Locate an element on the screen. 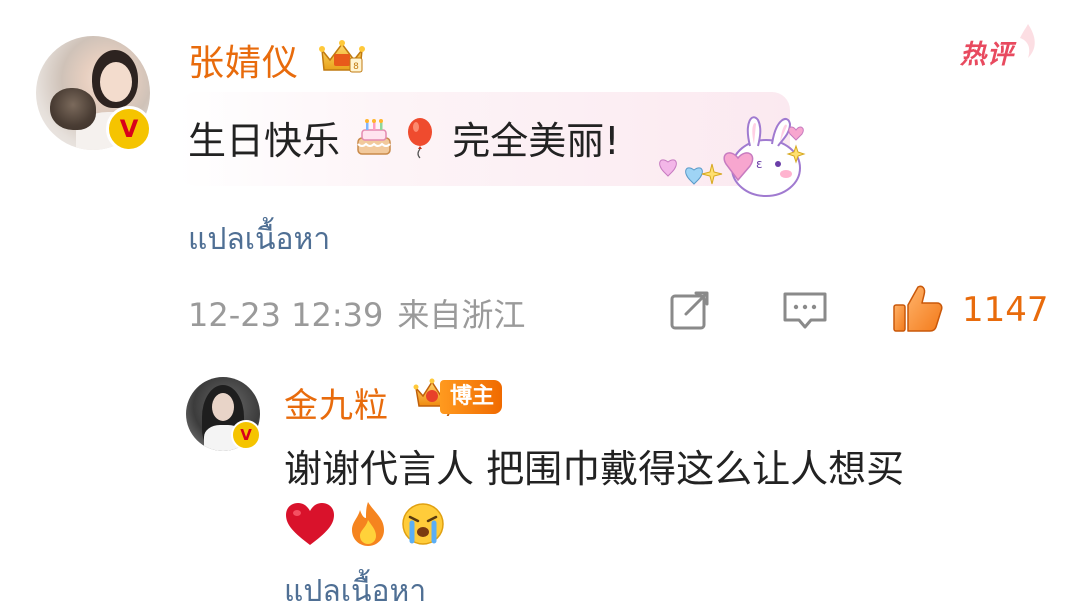  like-button is located at coordinates (918, 309).